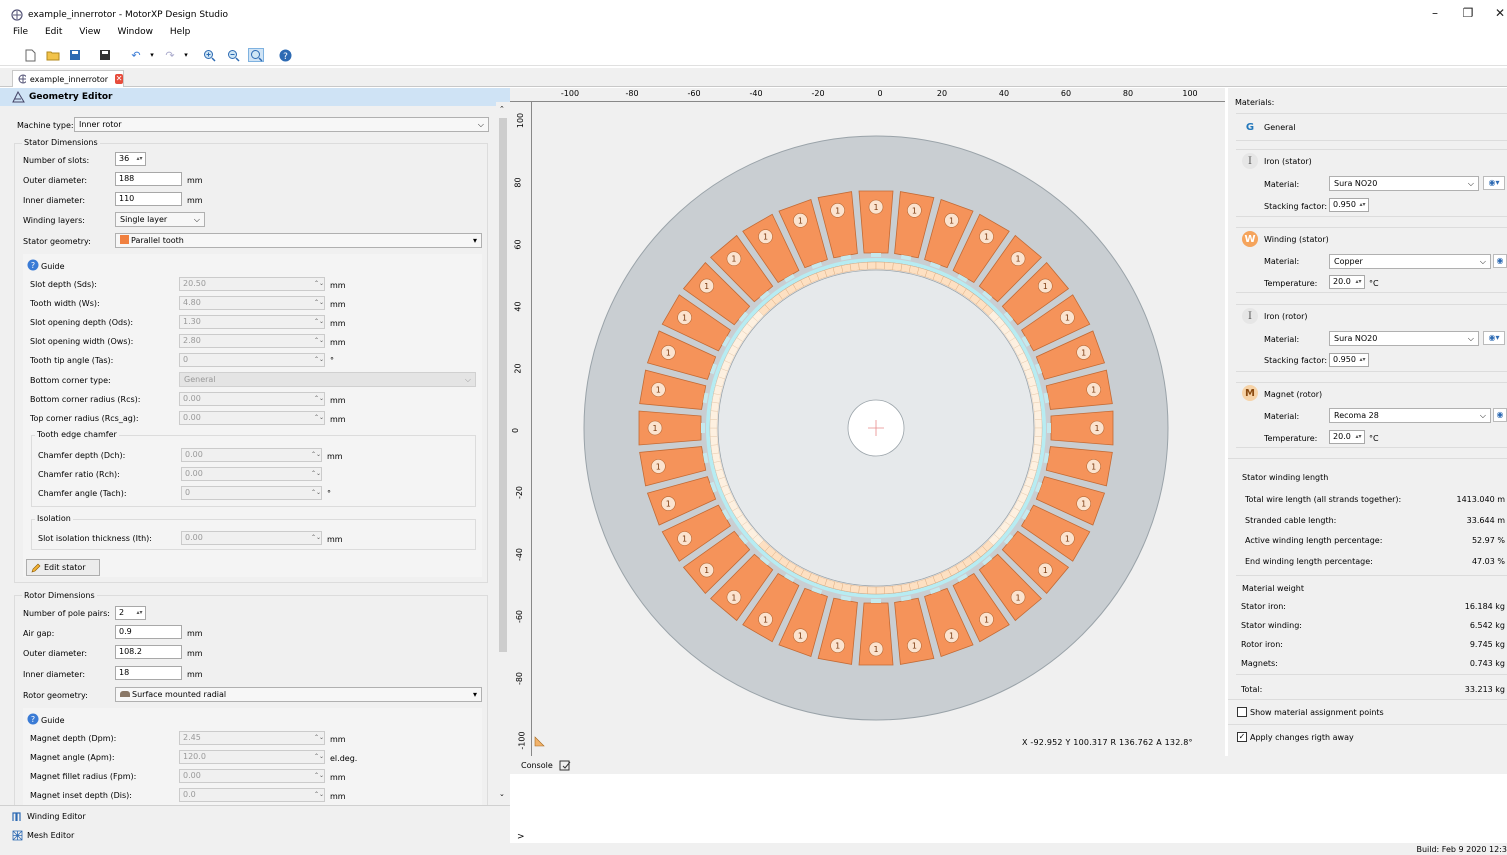  What do you see at coordinates (1242, 737) in the screenshot?
I see `apply-changes-checkbox: ✓` at bounding box center [1242, 737].